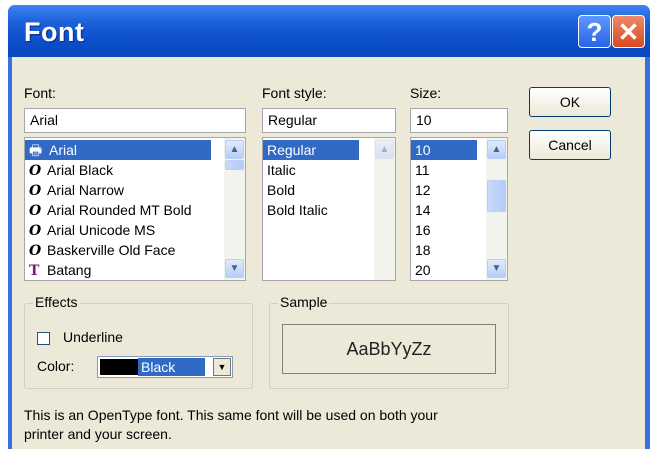  What do you see at coordinates (36, 151) in the screenshot?
I see `printer-font-icon: 🖶` at bounding box center [36, 151].